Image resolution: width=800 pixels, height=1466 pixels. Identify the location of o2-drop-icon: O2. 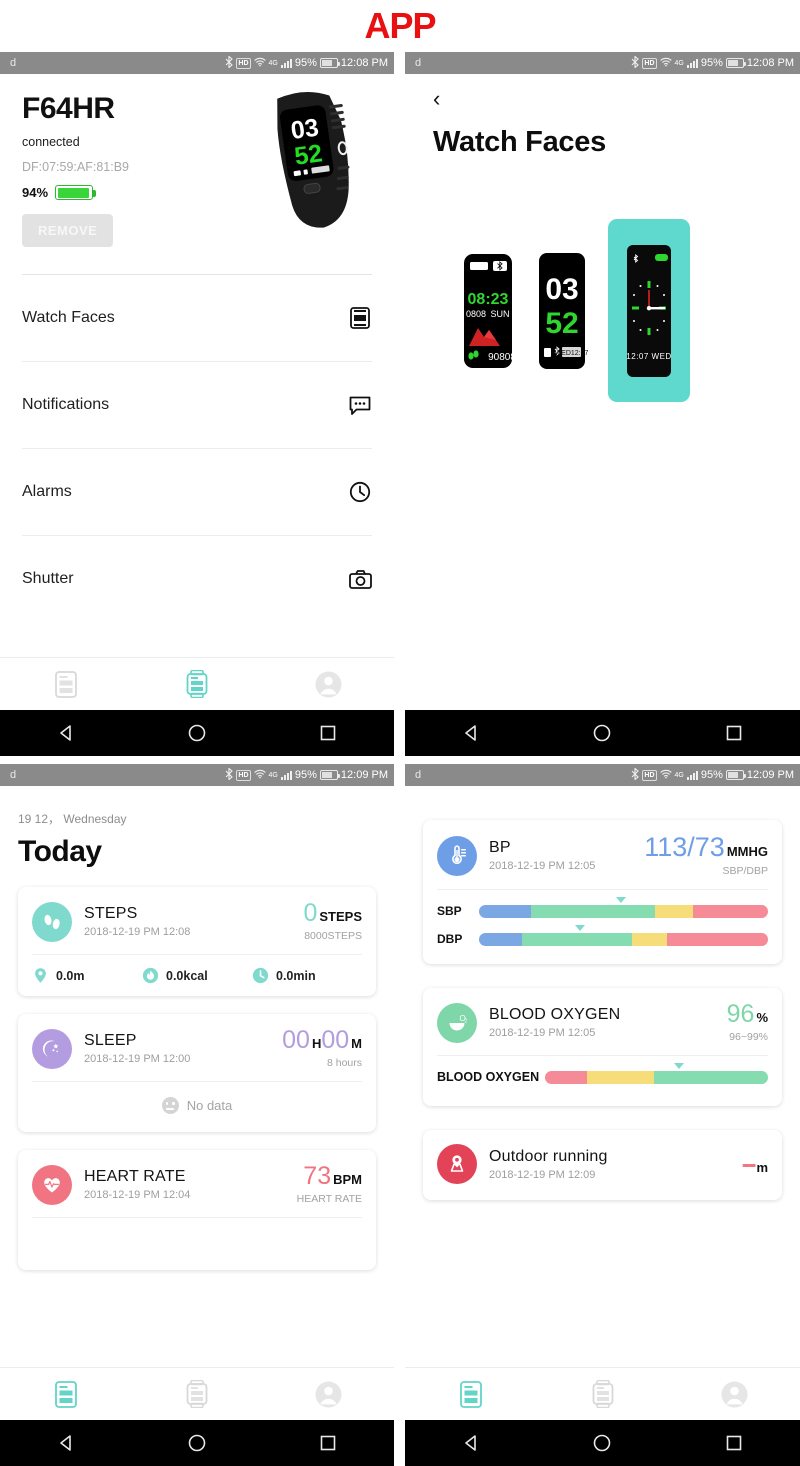
(457, 1022).